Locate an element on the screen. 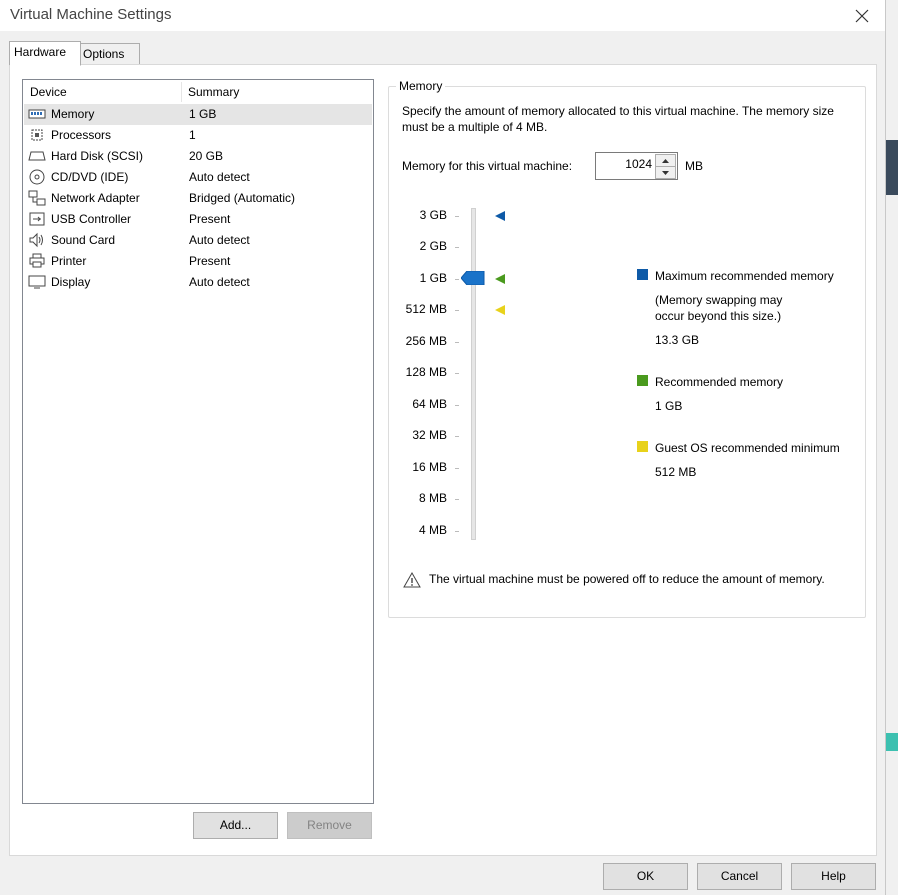 This screenshot has height=895, width=898. memory-spinbox: 1024 is located at coordinates (636, 166).